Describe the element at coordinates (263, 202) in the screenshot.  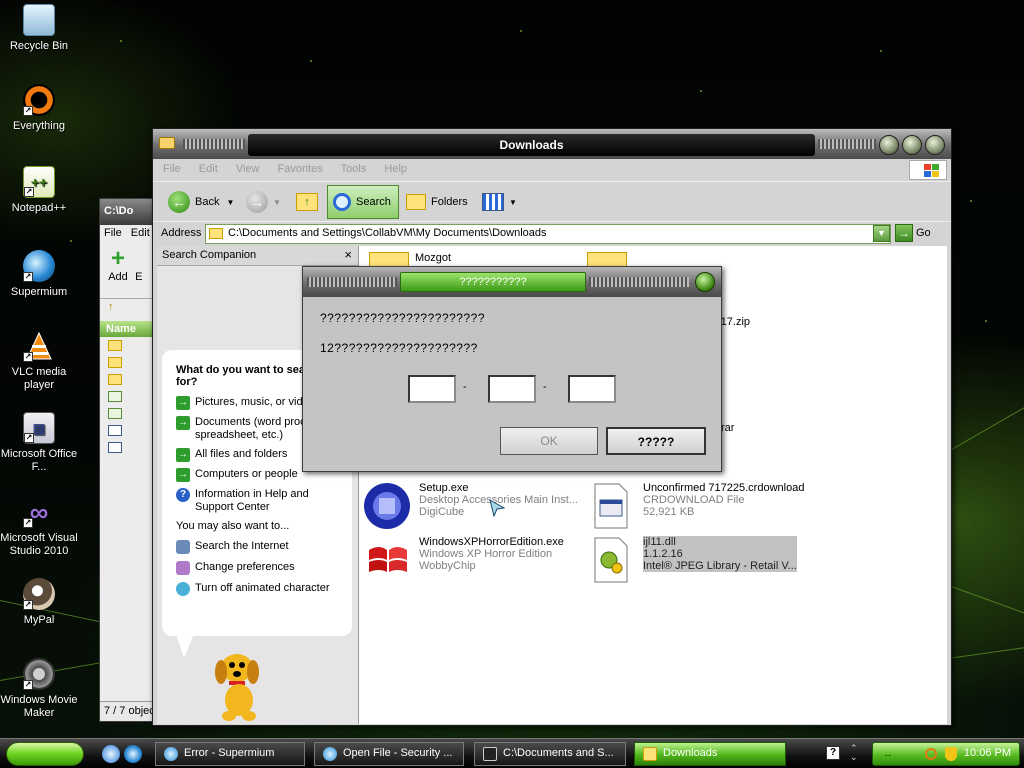
I see `forward-button: → ▼` at that location.